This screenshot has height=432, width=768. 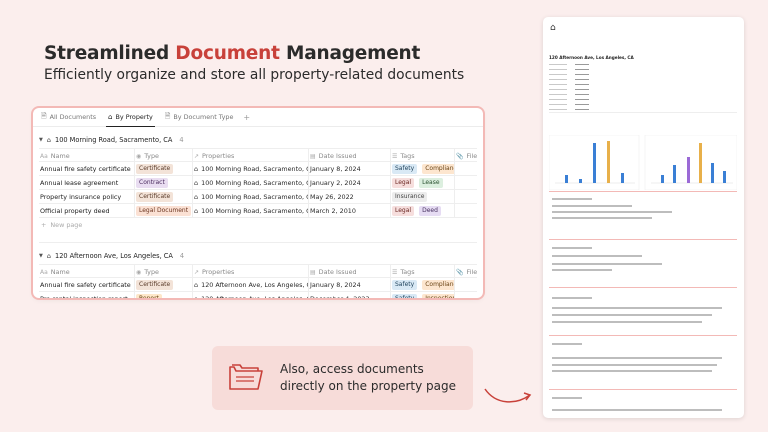 What do you see at coordinates (246, 117) in the screenshot?
I see `add-view-button: +` at bounding box center [246, 117].